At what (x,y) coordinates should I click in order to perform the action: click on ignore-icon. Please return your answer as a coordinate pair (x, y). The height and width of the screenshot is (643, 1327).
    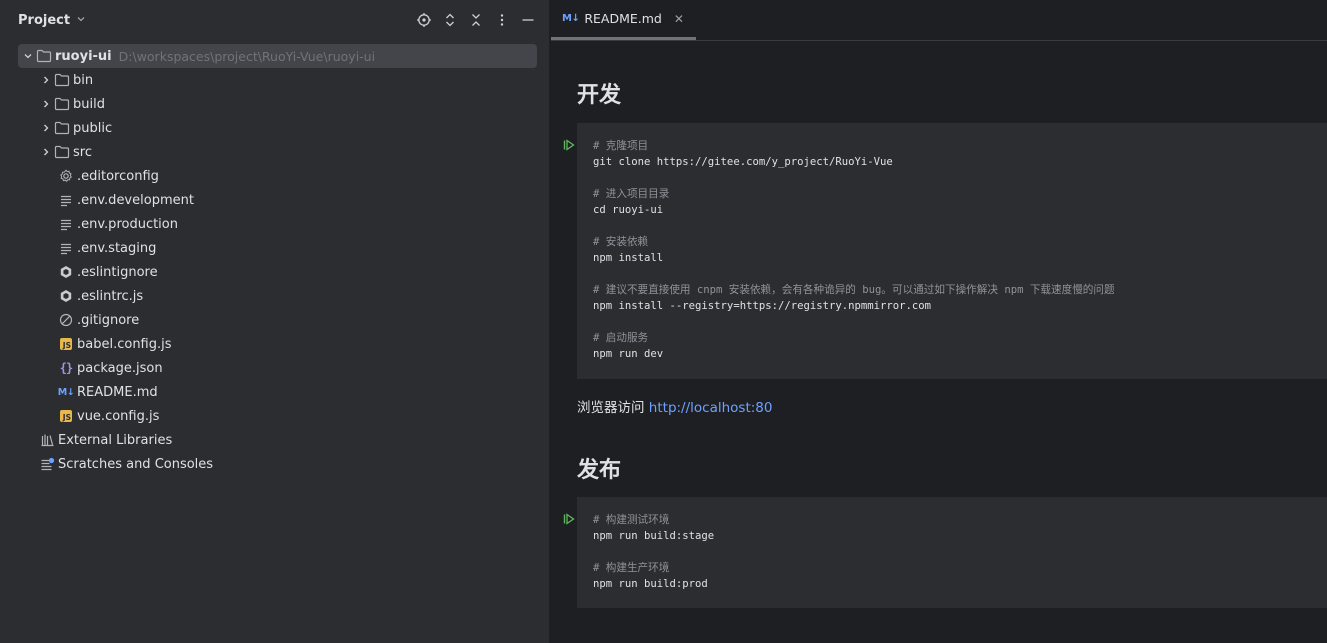
    Looking at the image, I should click on (66, 320).